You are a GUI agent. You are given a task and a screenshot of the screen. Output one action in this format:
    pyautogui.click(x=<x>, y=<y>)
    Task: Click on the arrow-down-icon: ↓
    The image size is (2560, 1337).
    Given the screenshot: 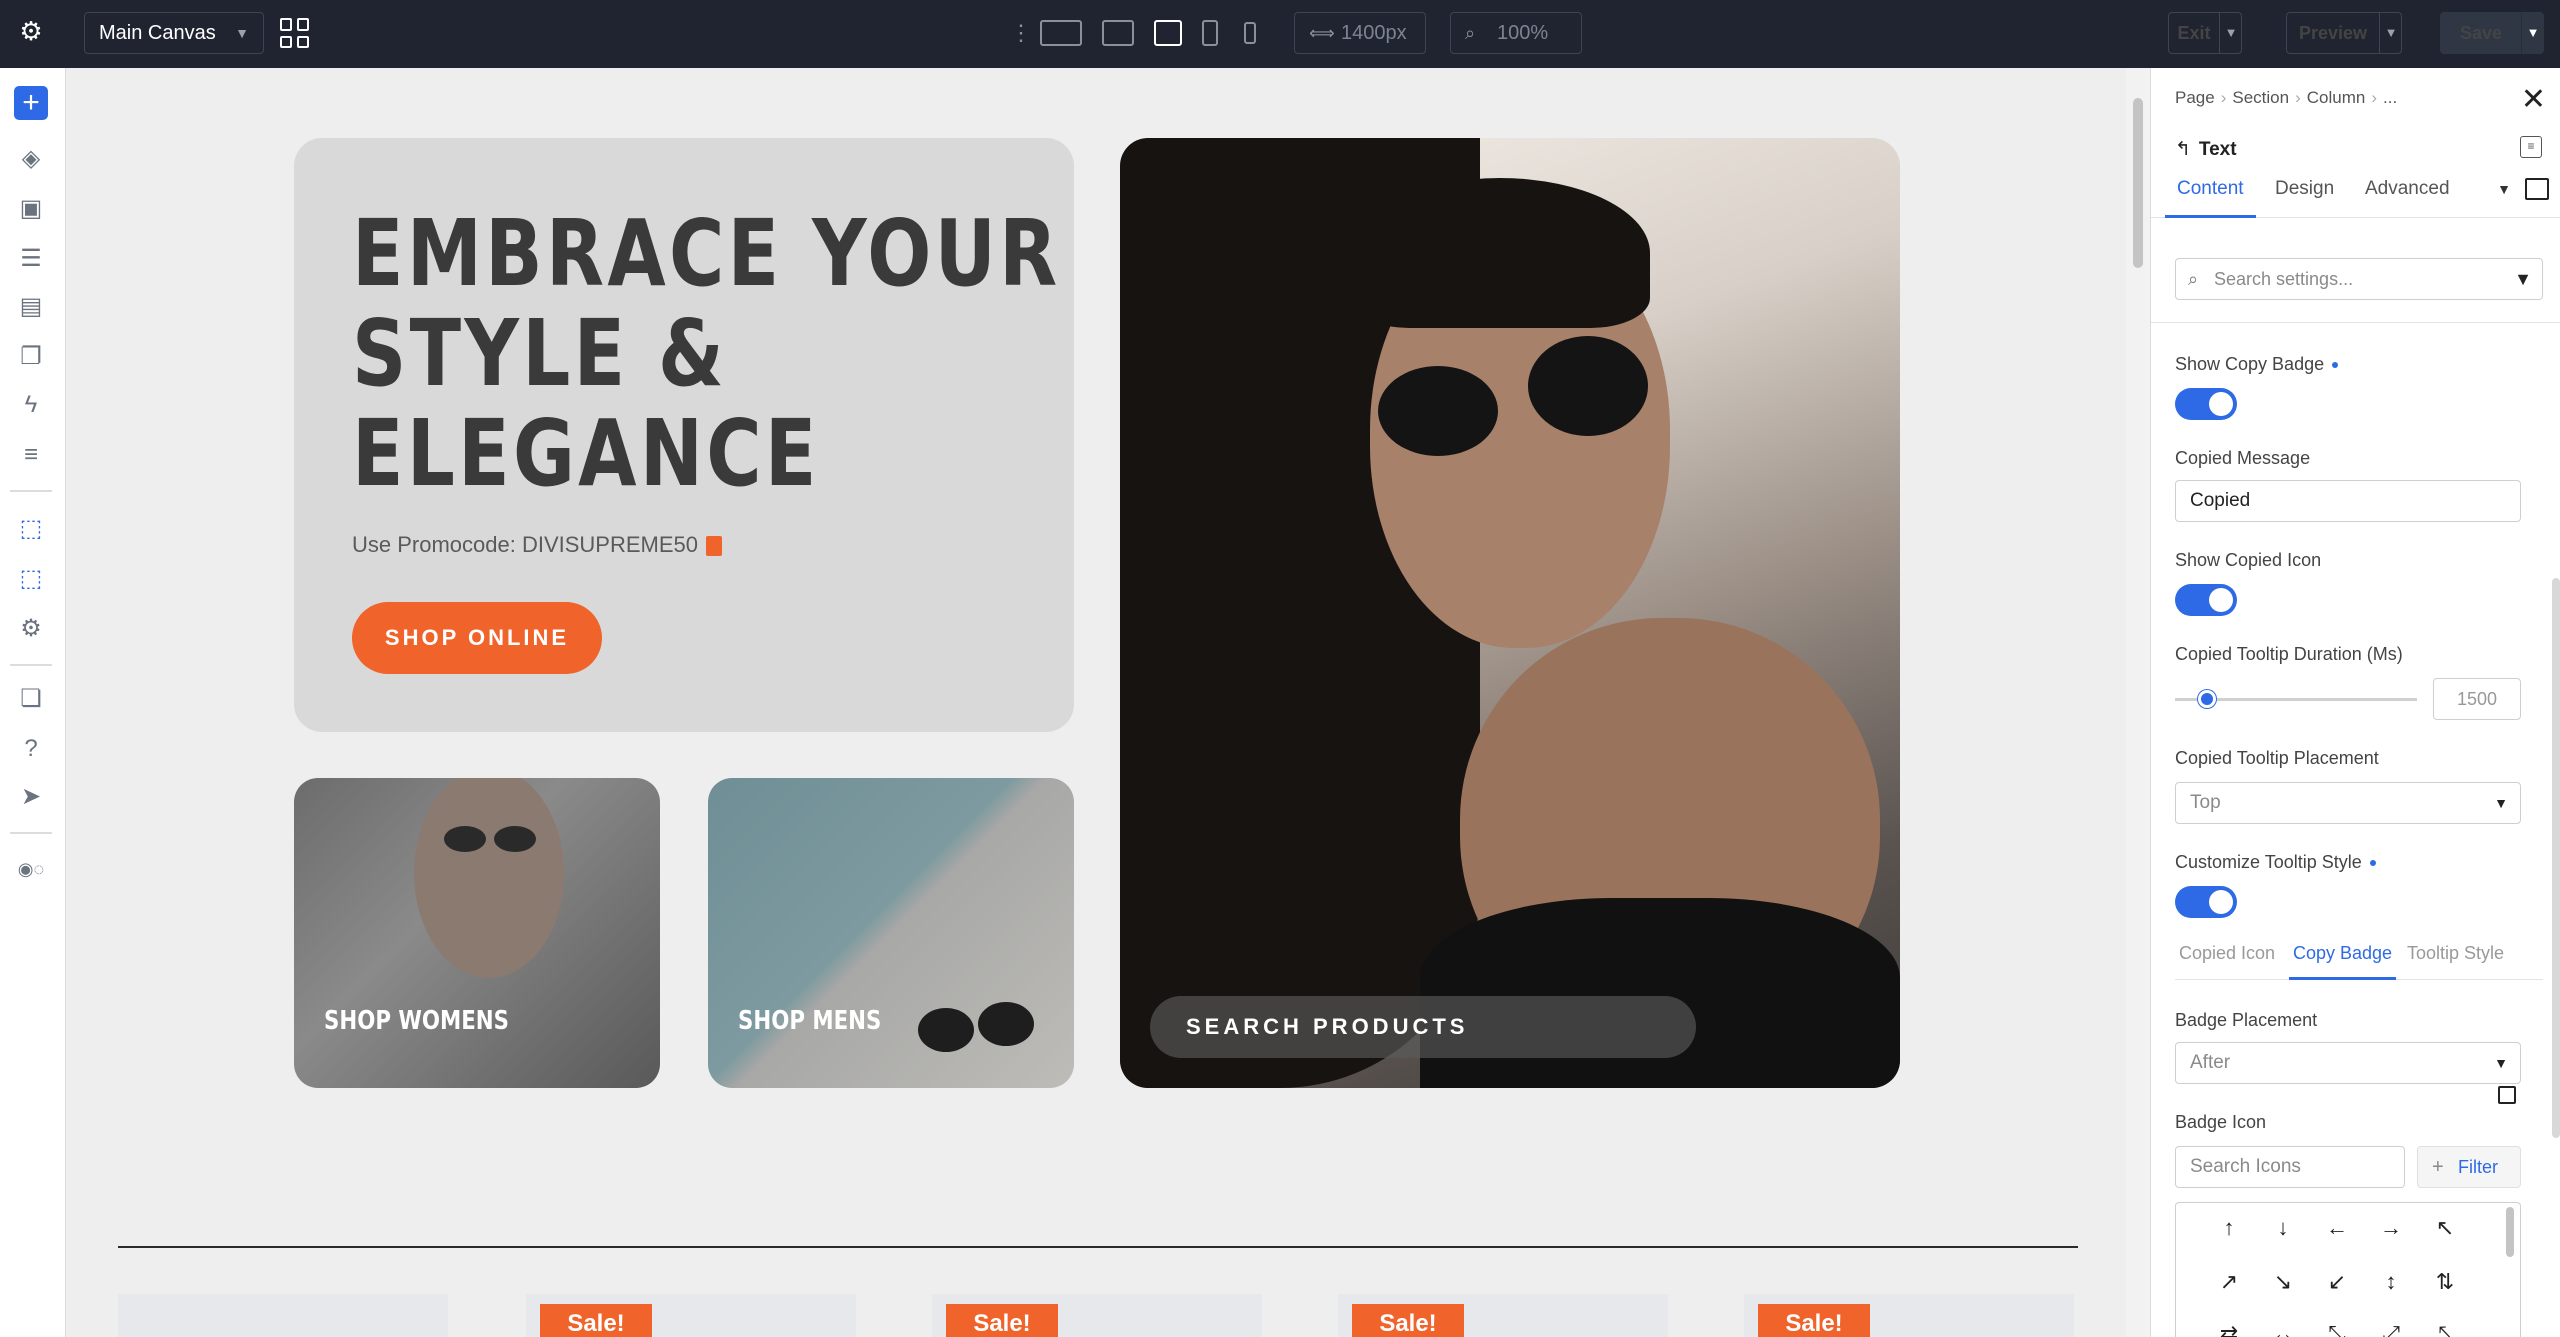 What is the action you would take?
    pyautogui.click(x=2283, y=1228)
    